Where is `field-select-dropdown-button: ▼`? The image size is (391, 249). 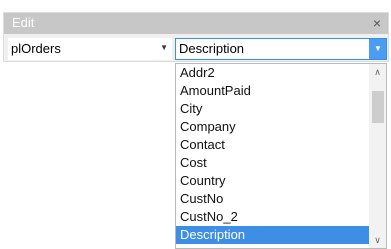 field-select-dropdown-button: ▼ is located at coordinates (377, 49).